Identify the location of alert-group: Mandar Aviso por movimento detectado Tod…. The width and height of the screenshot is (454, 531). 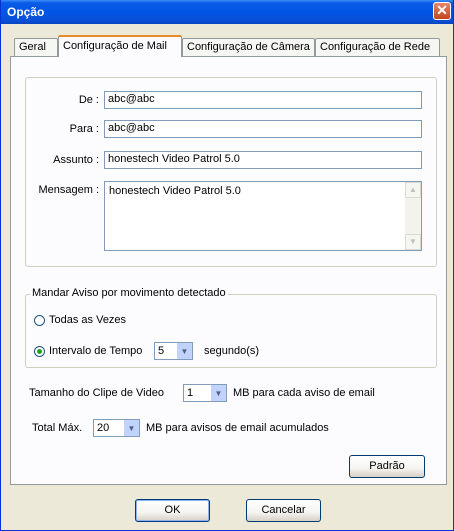
(231, 327).